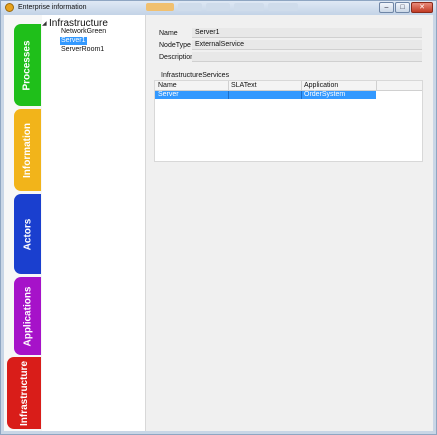 This screenshot has height=435, width=437. What do you see at coordinates (82, 50) in the screenshot?
I see `tree-node: ServerRoom1` at bounding box center [82, 50].